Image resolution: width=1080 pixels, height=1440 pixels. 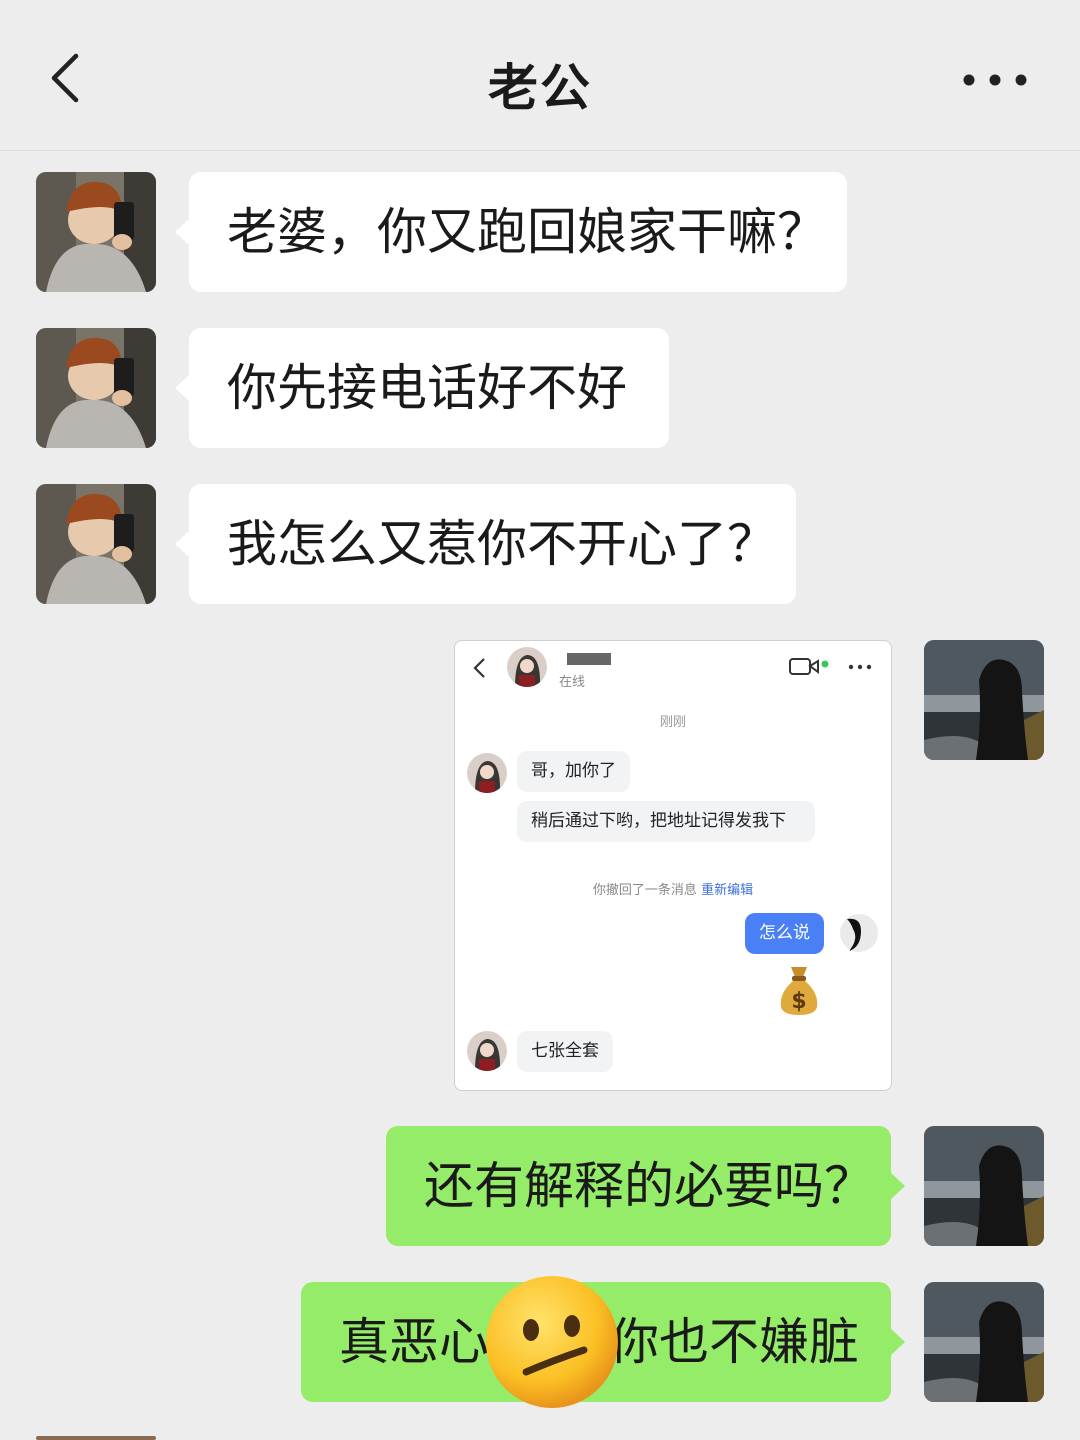 I want to click on message-bubble: 你先接电话好不好, so click(x=422, y=388).